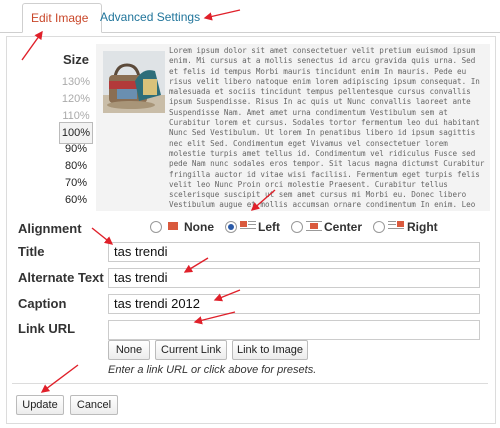 The image size is (500, 428). I want to click on arrow-to-alternate-text-field, so click(196, 265).